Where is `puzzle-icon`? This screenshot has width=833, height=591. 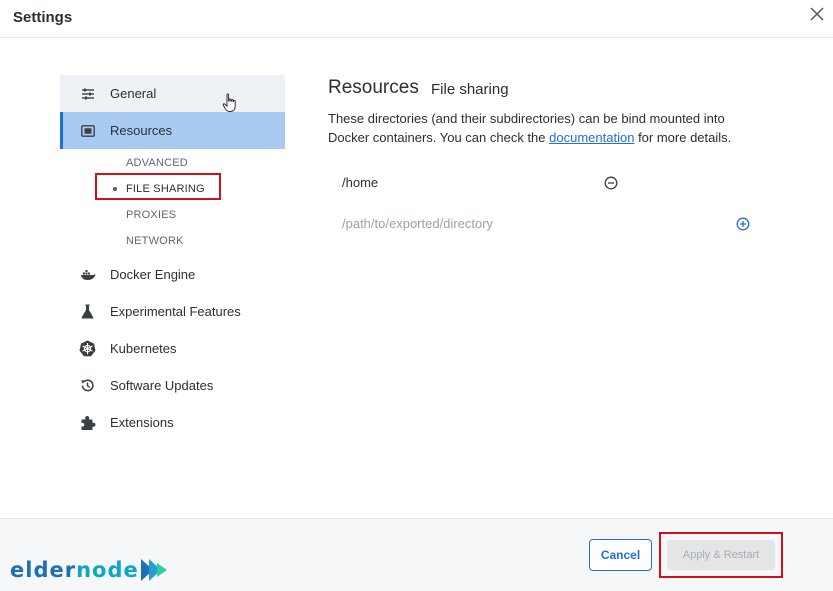
puzzle-icon is located at coordinates (87, 422).